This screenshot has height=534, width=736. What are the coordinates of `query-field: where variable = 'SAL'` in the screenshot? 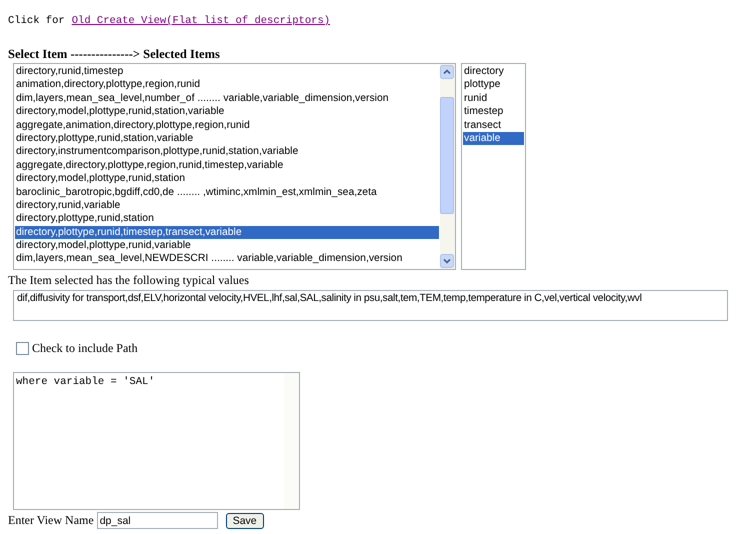 It's located at (156, 441).